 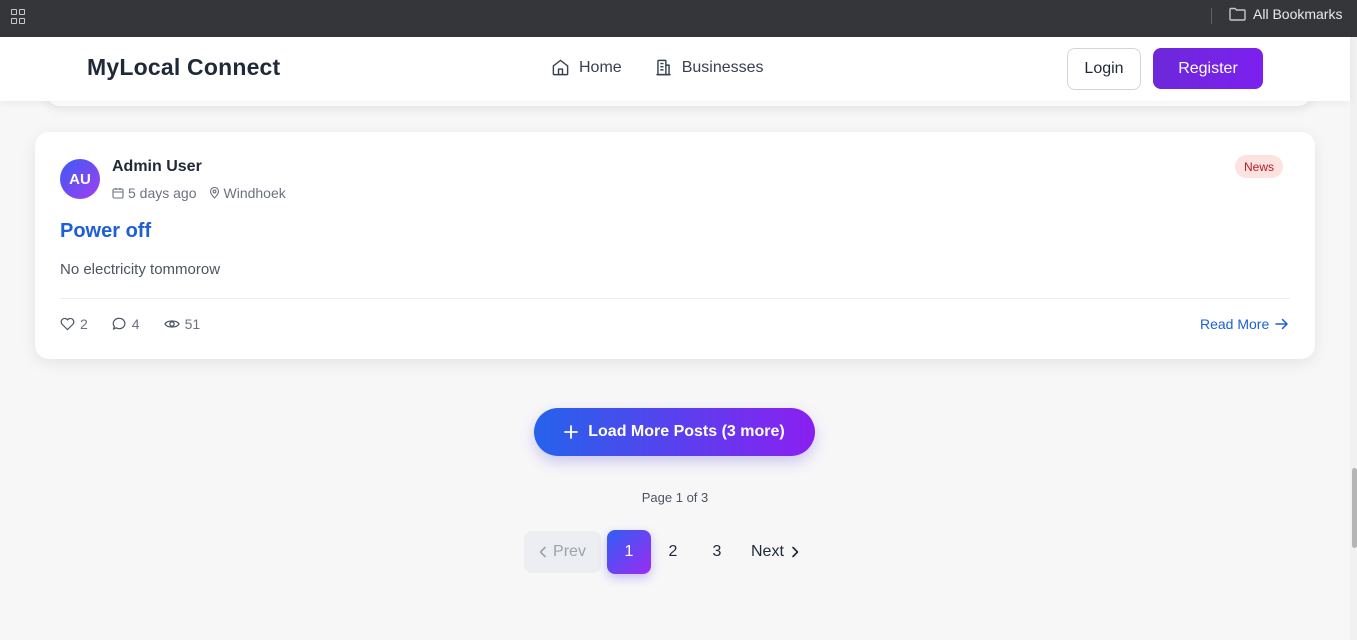 I want to click on load-more-button: Load More Posts (3 more), so click(x=674, y=432).